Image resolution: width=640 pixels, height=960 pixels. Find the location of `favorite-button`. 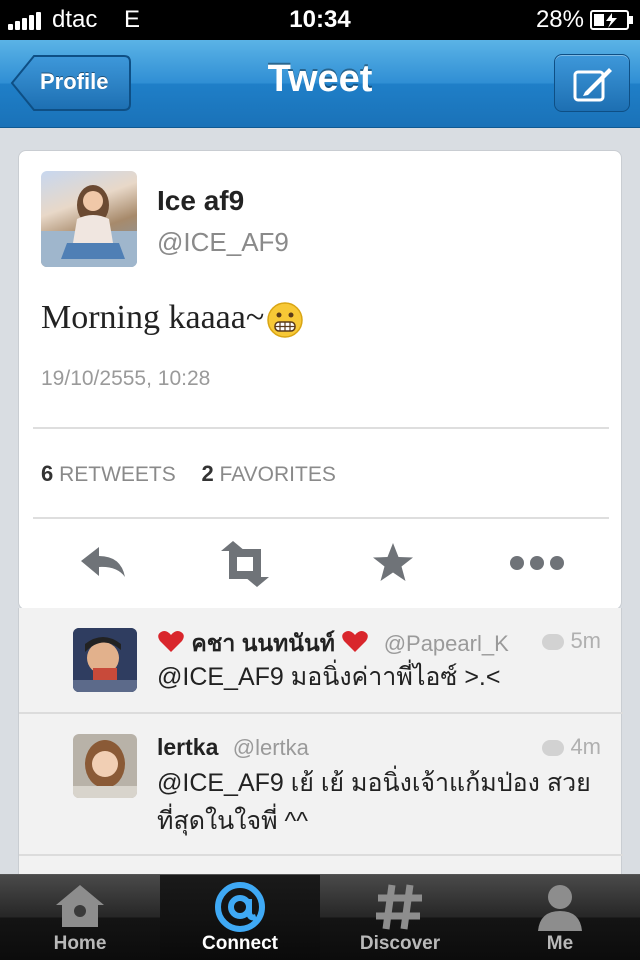

favorite-button is located at coordinates (393, 564).